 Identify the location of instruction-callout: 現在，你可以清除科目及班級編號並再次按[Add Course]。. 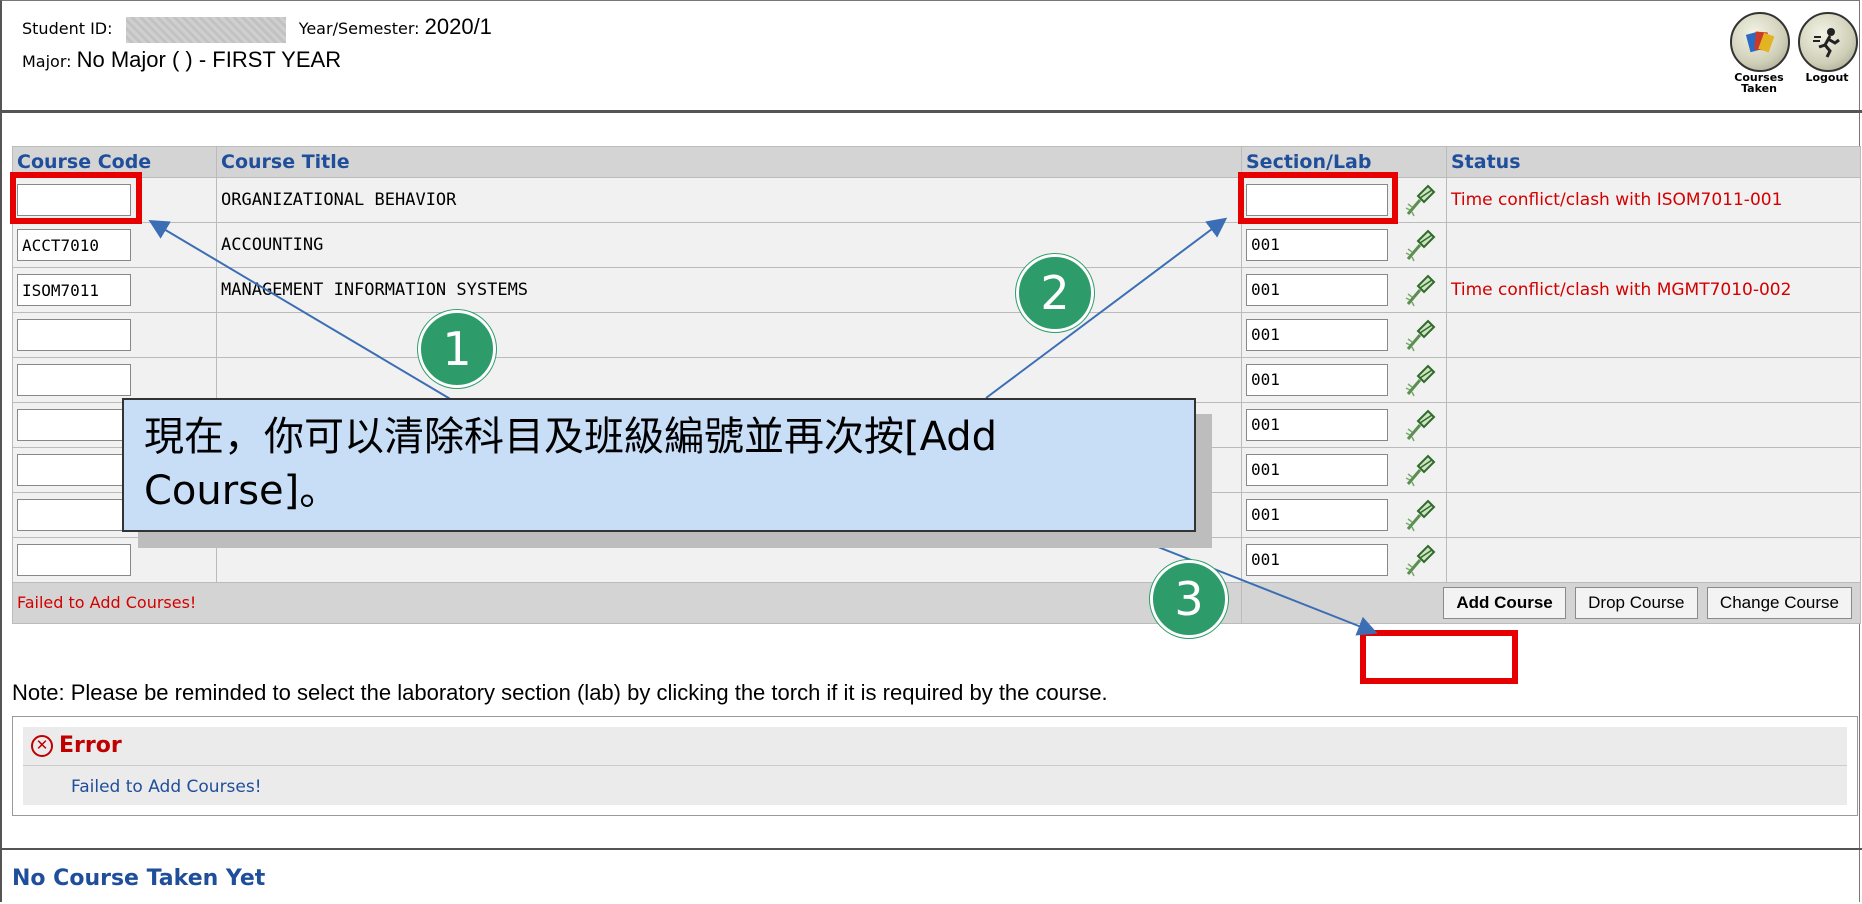
(659, 465).